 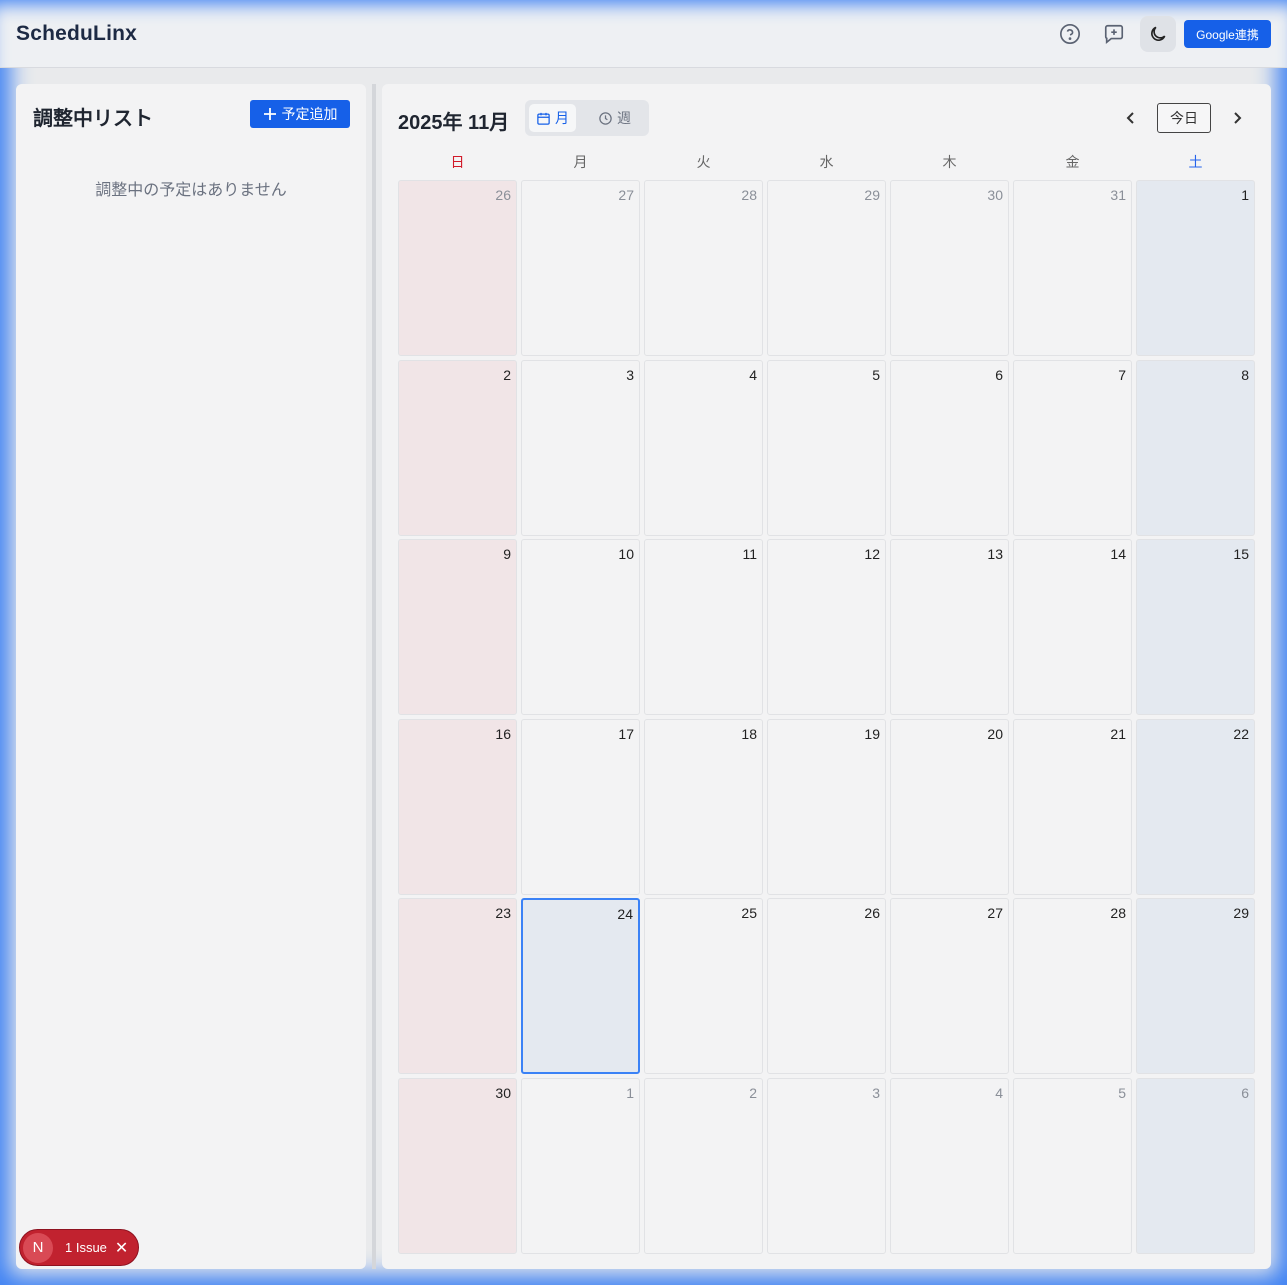 I want to click on calendar-day-outside-month: 1, so click(x=580, y=1166).